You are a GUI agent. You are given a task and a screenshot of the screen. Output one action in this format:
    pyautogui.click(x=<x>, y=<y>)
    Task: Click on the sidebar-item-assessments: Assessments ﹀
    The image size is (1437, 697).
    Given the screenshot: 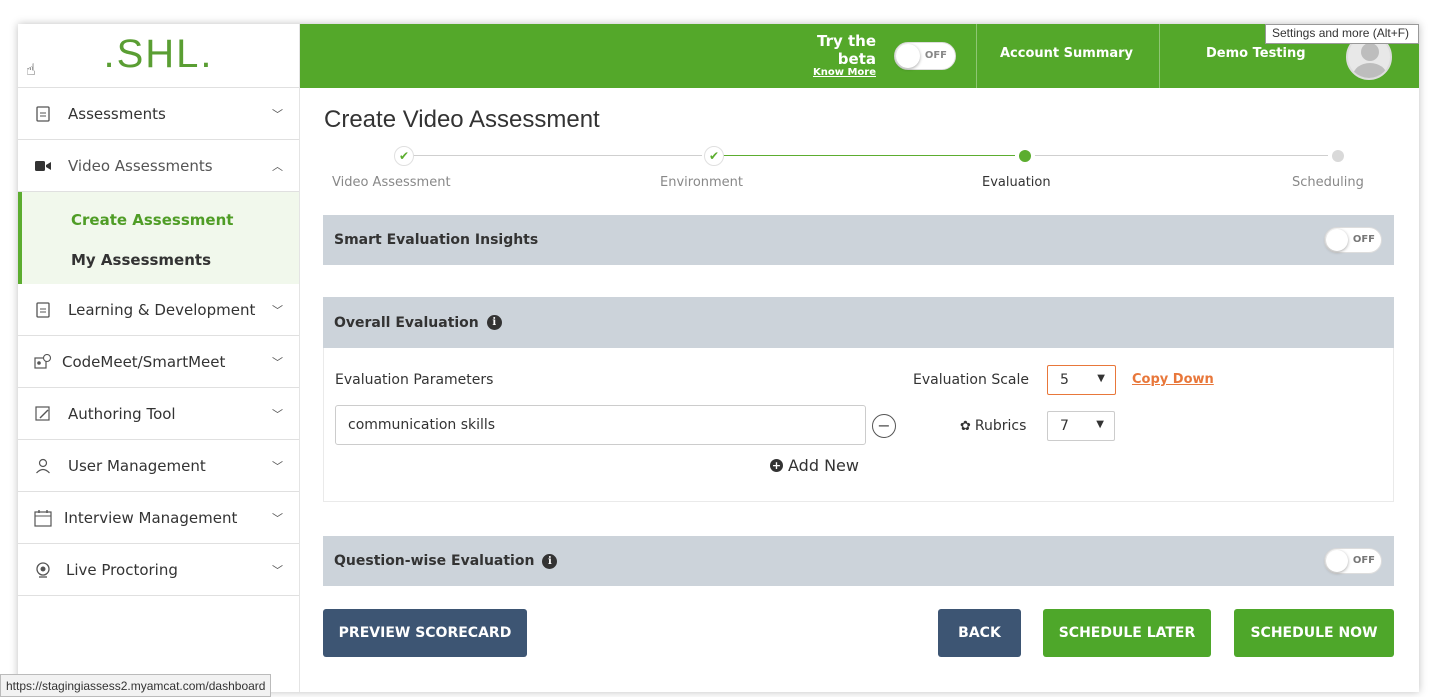 What is the action you would take?
    pyautogui.click(x=158, y=114)
    